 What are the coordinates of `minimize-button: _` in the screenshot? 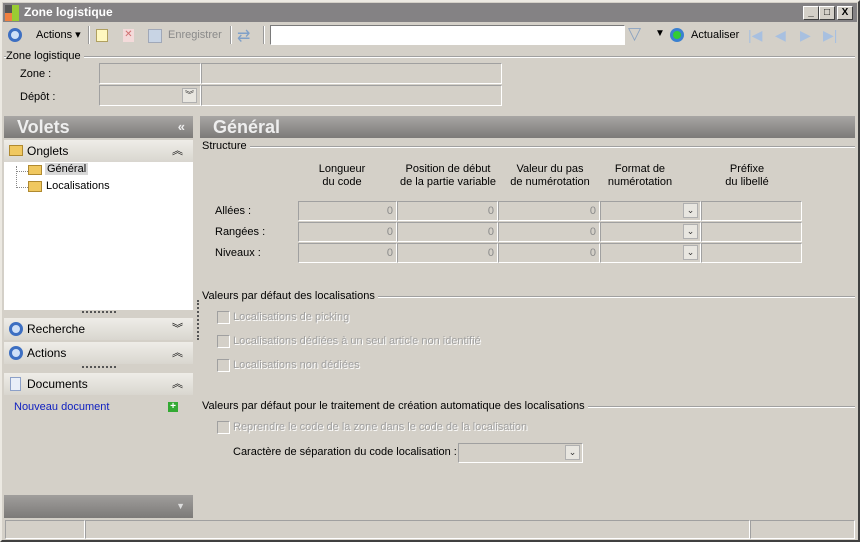 It's located at (811, 13).